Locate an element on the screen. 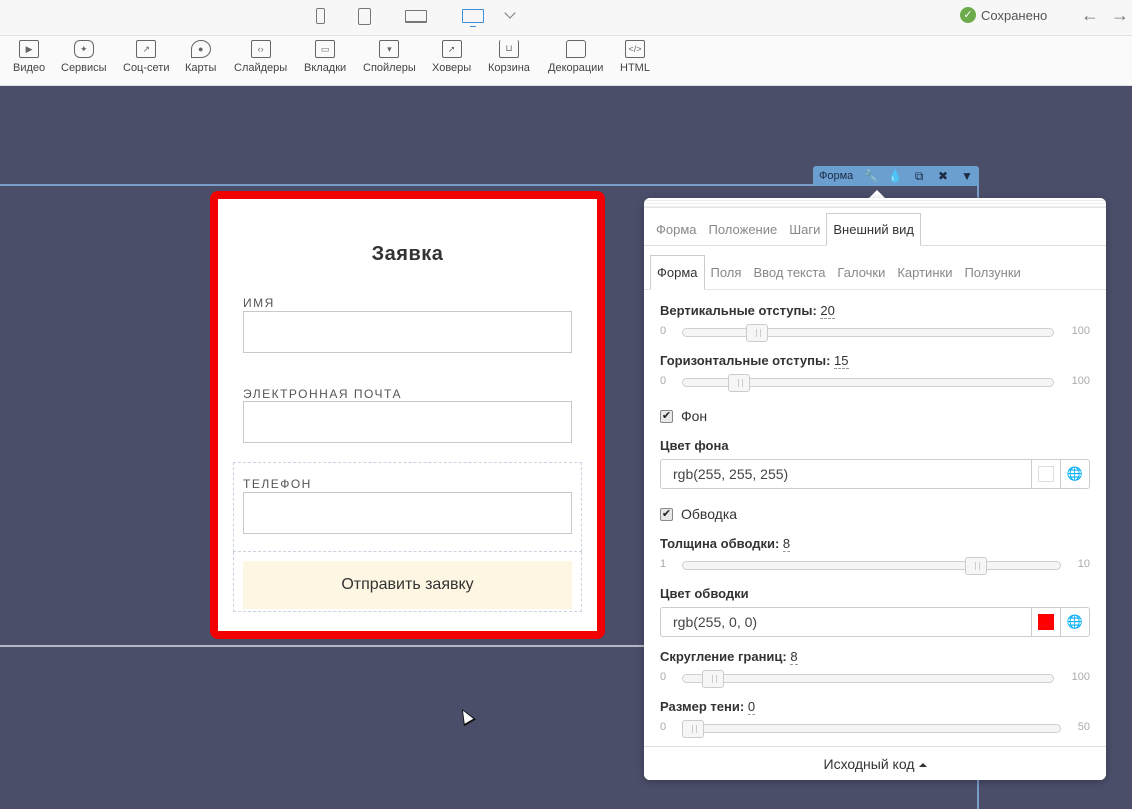 This screenshot has width=1132, height=809. tool-social: ↗ Соц-сети is located at coordinates (146, 57).